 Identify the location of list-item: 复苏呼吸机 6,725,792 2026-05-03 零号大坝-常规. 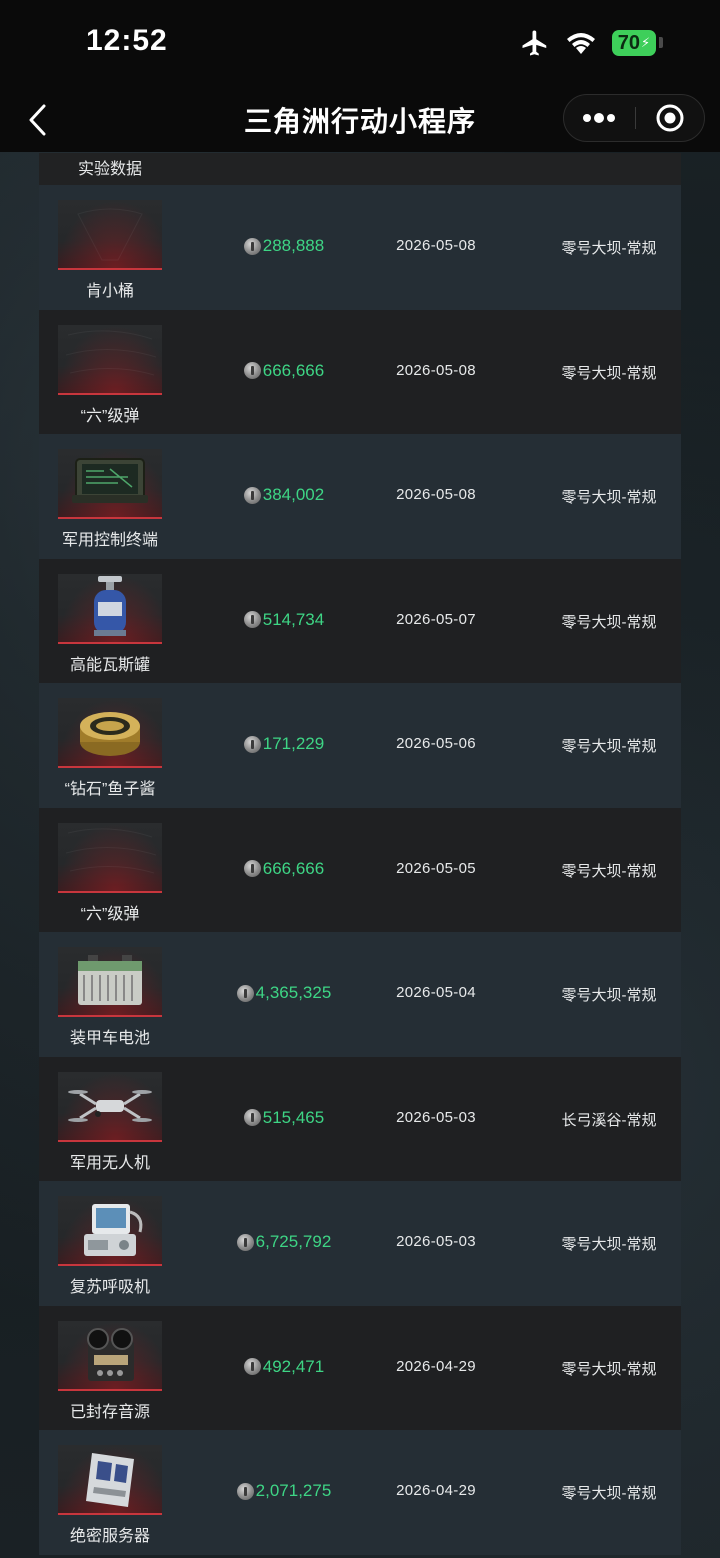
(360, 1243).